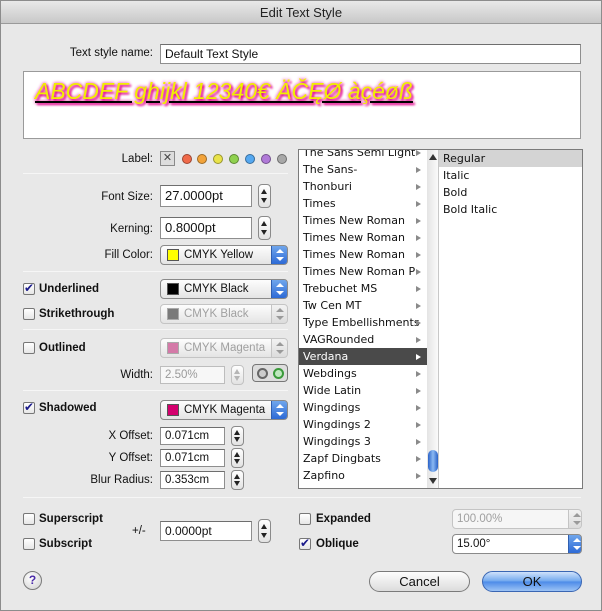  Describe the element at coordinates (363, 390) in the screenshot. I see `font-family-item: Wide Latin` at that location.